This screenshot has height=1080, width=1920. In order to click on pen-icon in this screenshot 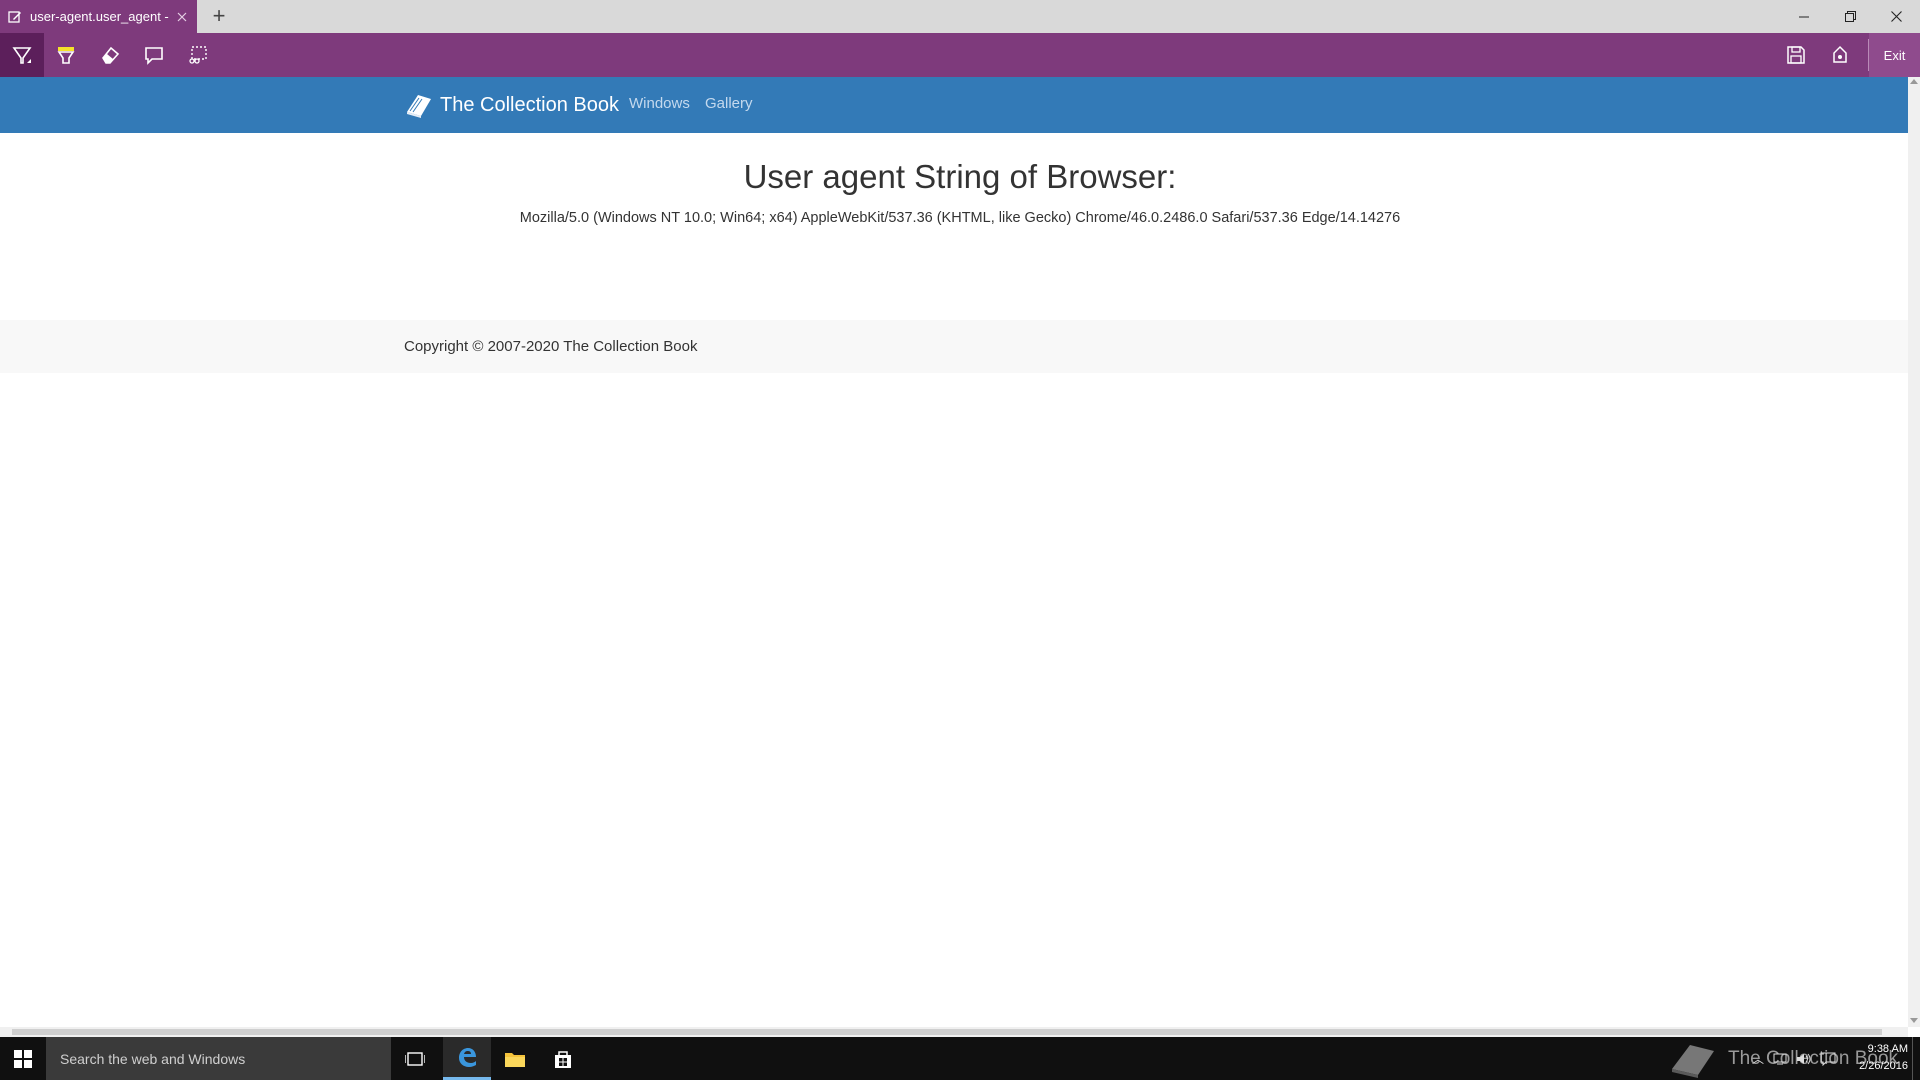, I will do `click(22, 55)`.